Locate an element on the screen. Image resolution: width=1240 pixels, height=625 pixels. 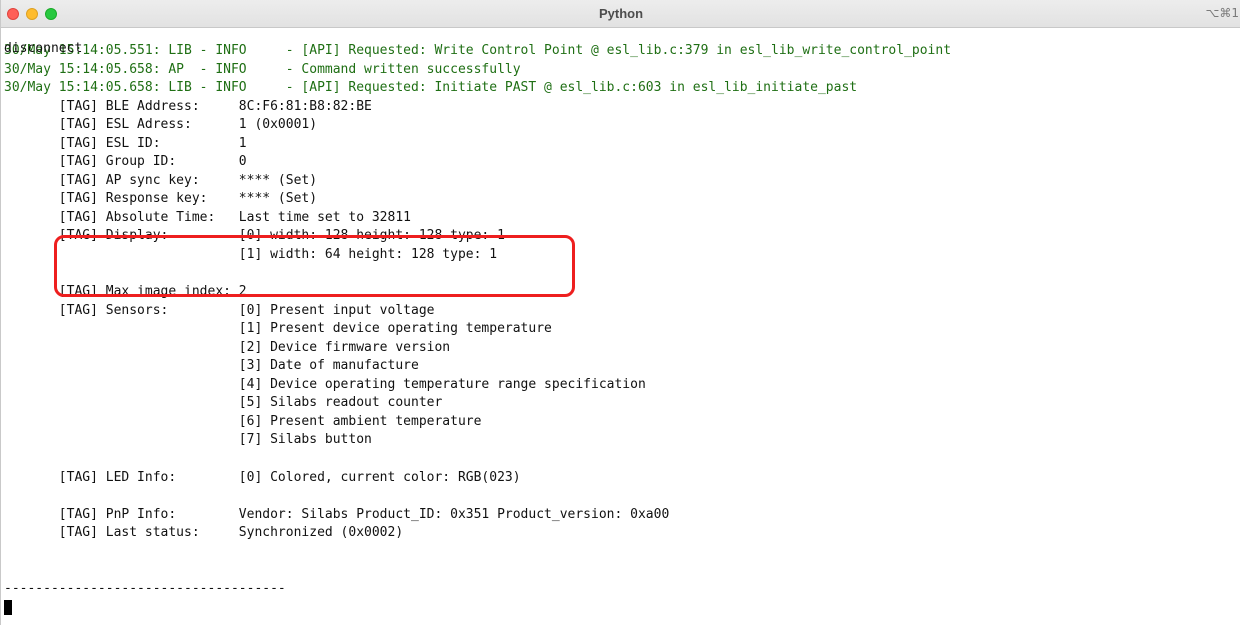
tag-line-esl-id: [TAG] ESL ID: 1 is located at coordinates (125, 143).